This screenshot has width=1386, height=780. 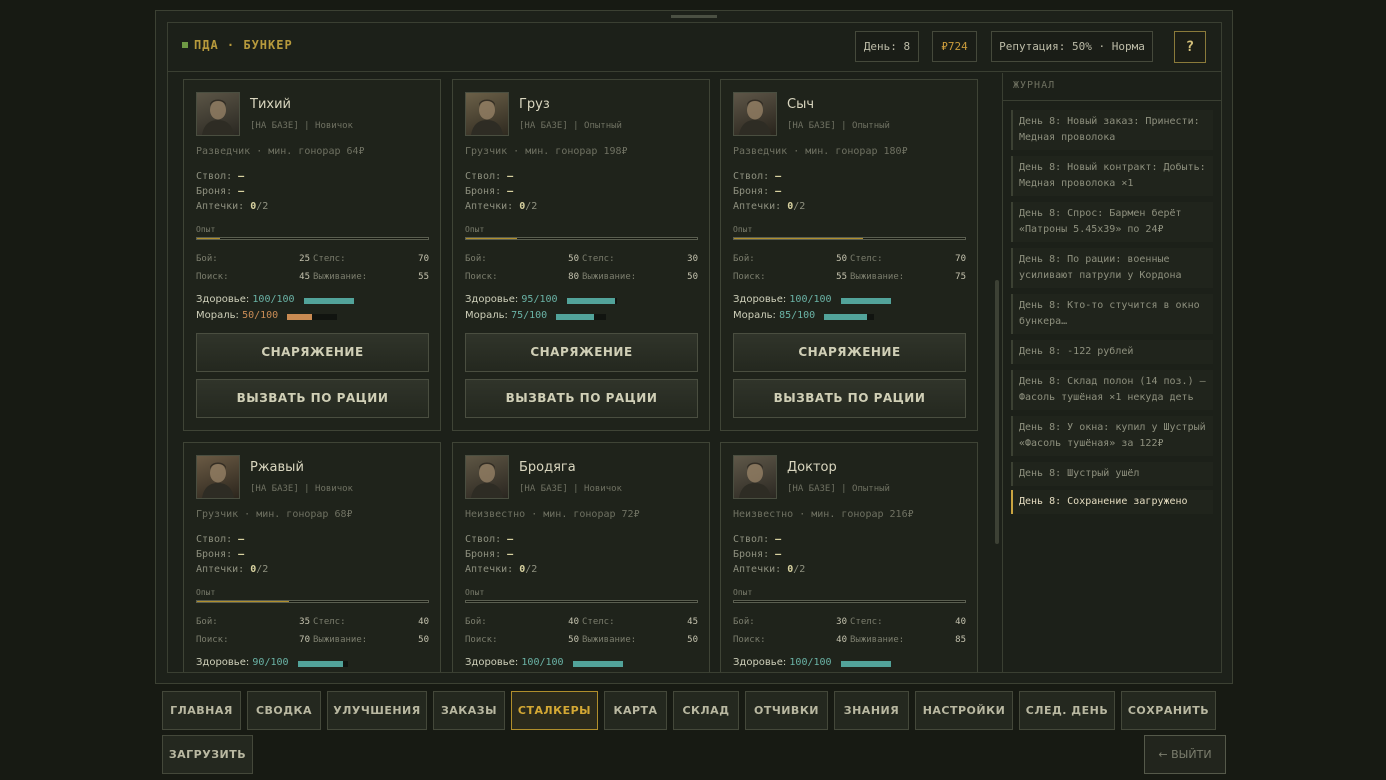 I want to click on morale-value: 50/100, so click(x=260, y=315).